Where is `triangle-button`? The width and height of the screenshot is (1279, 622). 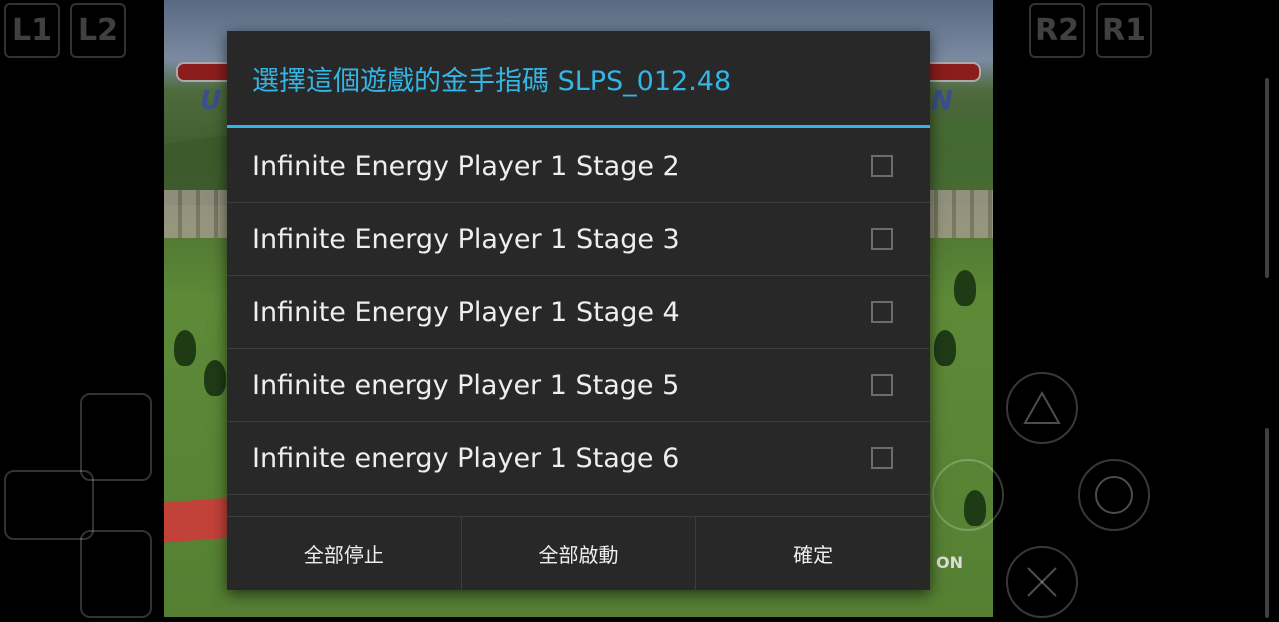
triangle-button is located at coordinates (1042, 408).